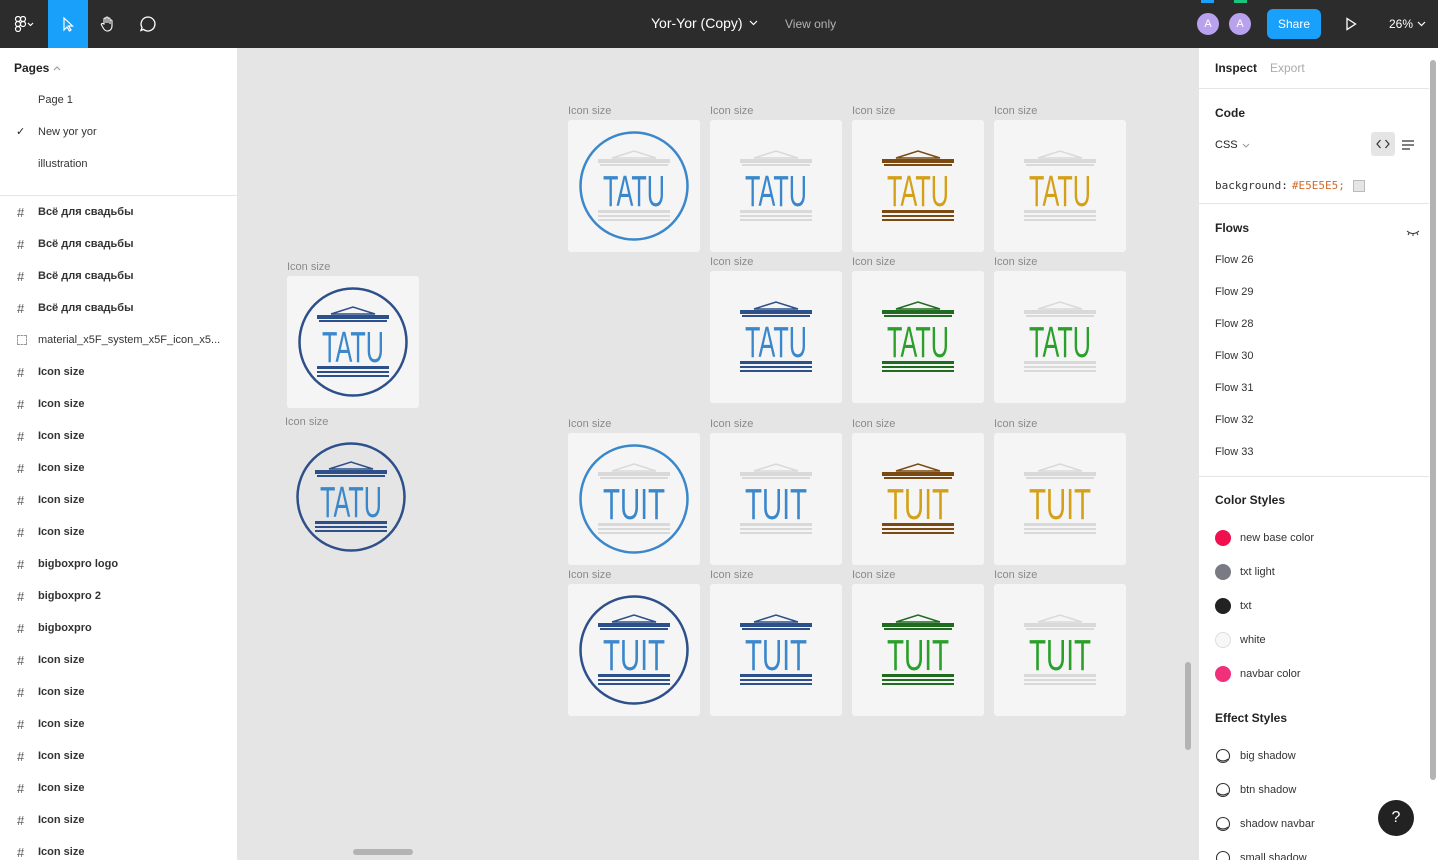 The height and width of the screenshot is (860, 1438). I want to click on tab-export: Export, so click(1287, 68).